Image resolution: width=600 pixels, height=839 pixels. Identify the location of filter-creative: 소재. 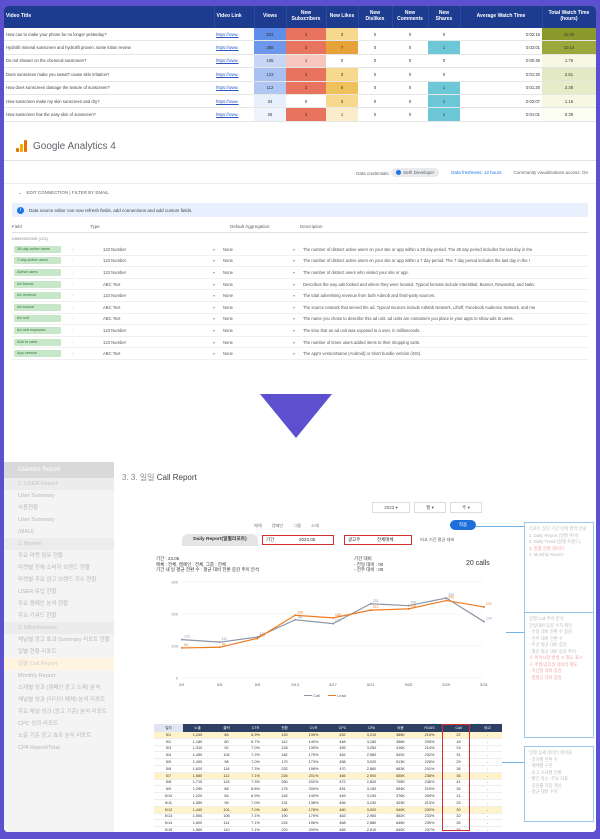
(315, 526).